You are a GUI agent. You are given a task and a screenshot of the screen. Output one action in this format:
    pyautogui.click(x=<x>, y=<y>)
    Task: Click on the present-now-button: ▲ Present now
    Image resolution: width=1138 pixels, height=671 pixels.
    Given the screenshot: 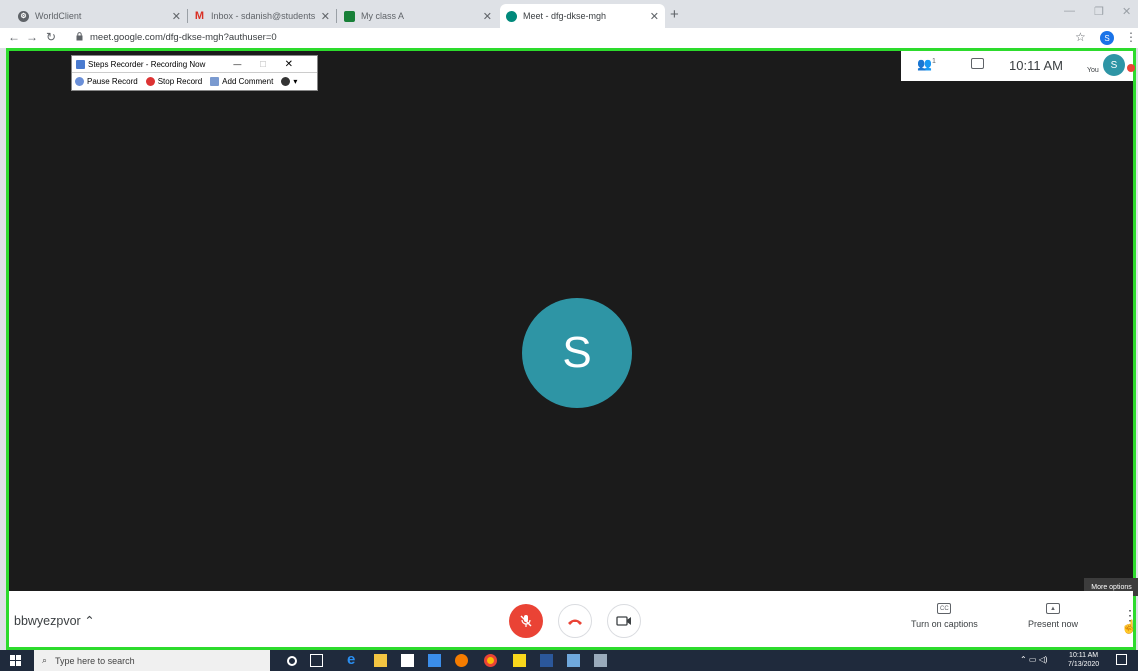 What is the action you would take?
    pyautogui.click(x=1053, y=616)
    